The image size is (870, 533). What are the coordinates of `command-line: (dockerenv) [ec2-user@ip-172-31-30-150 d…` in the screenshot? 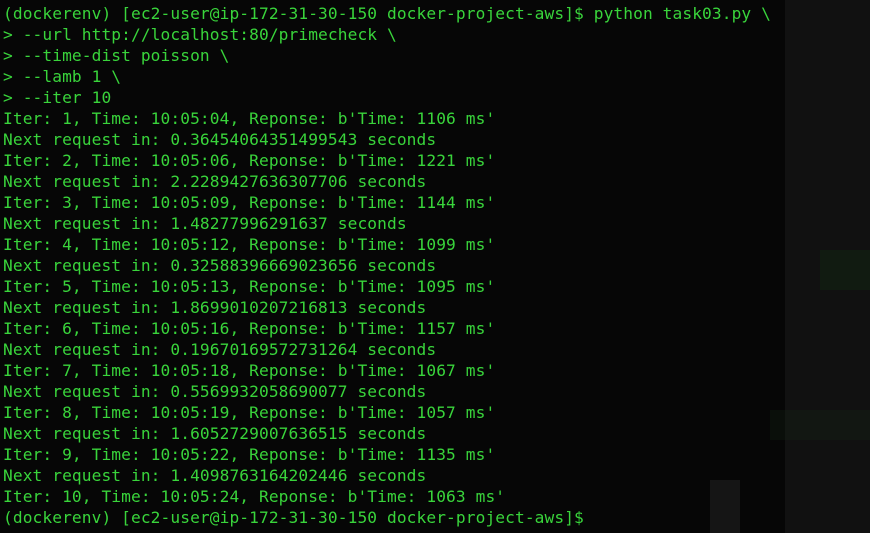 It's located at (387, 13).